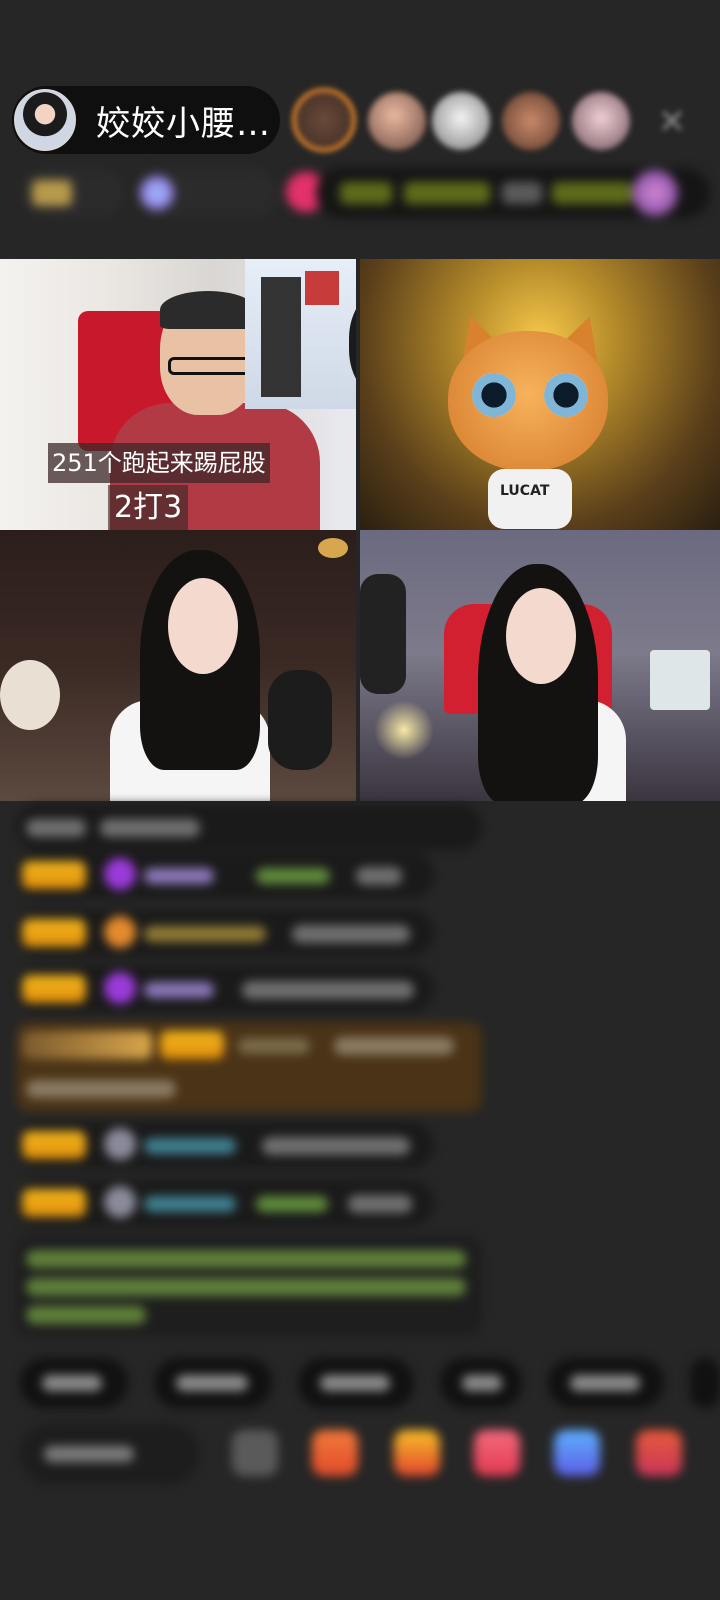 This screenshot has height=1600, width=720. Describe the element at coordinates (324, 120) in the screenshot. I see `top-viewer-avatar` at that location.